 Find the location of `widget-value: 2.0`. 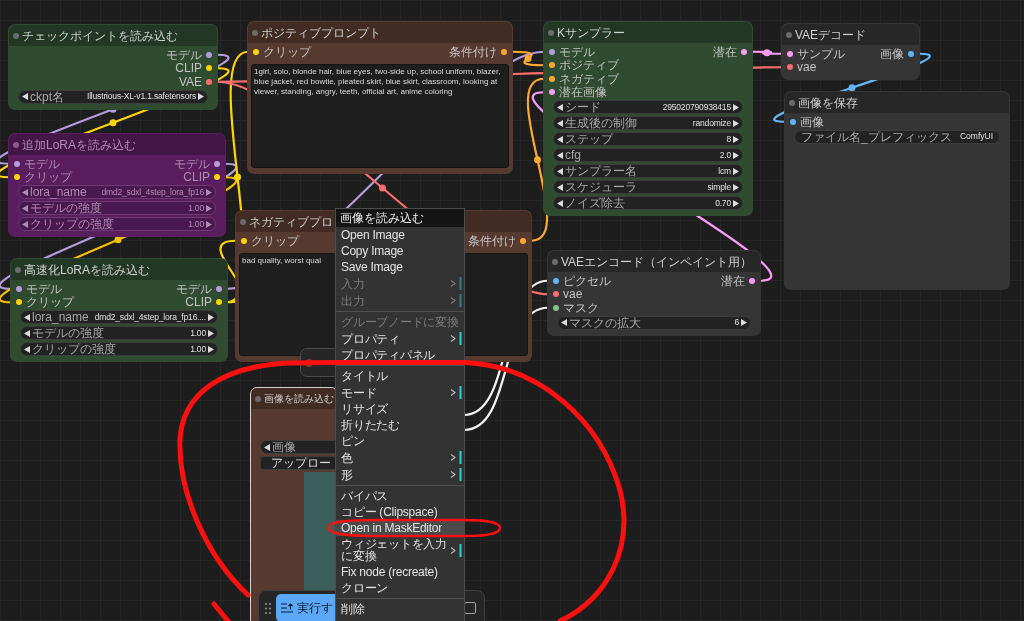

widget-value: 2.0 is located at coordinates (725, 155).